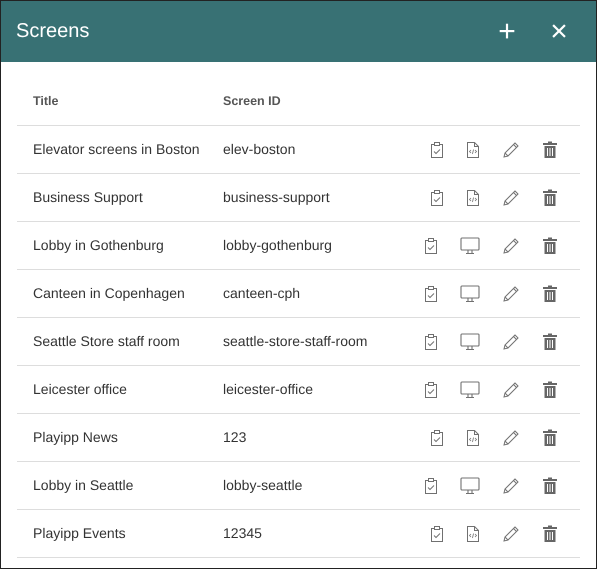 The height and width of the screenshot is (569, 597). Describe the element at coordinates (46, 101) in the screenshot. I see `column-header: Title` at that location.